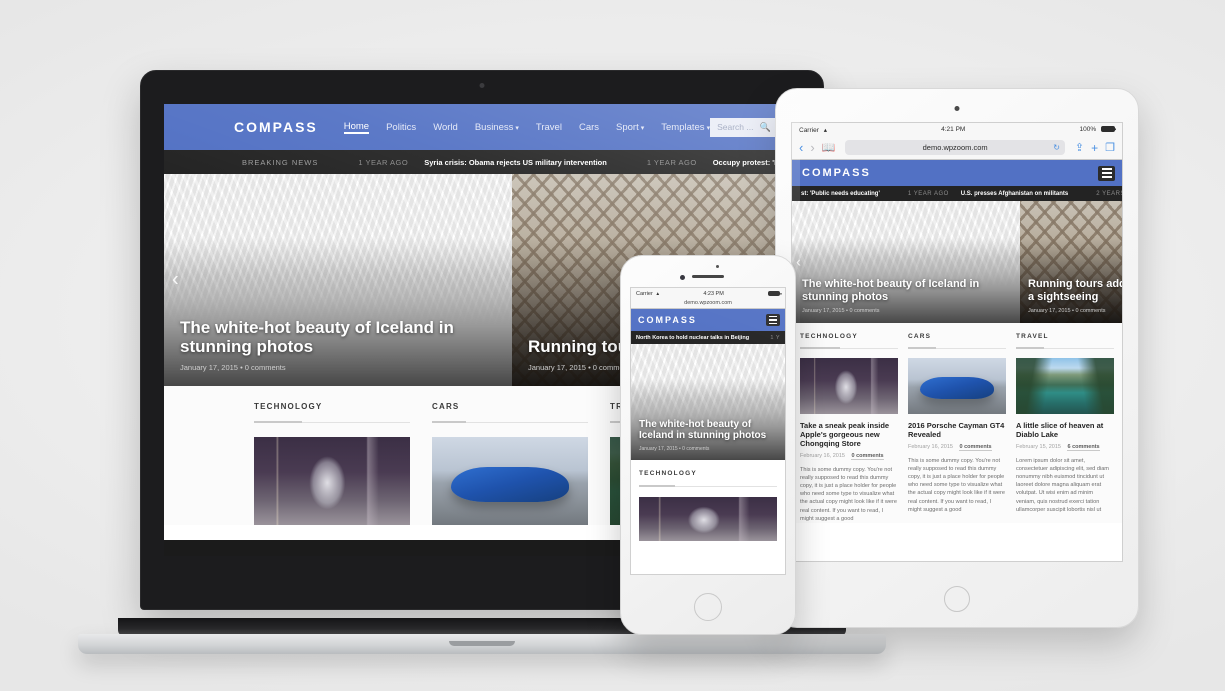 Image resolution: width=1225 pixels, height=691 pixels. Describe the element at coordinates (589, 127) in the screenshot. I see `nav-item-cars: Cars` at that location.